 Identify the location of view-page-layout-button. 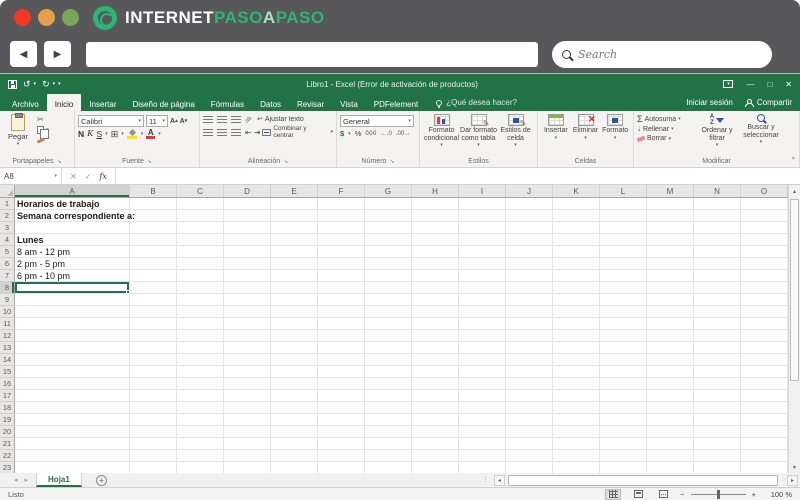
(638, 494).